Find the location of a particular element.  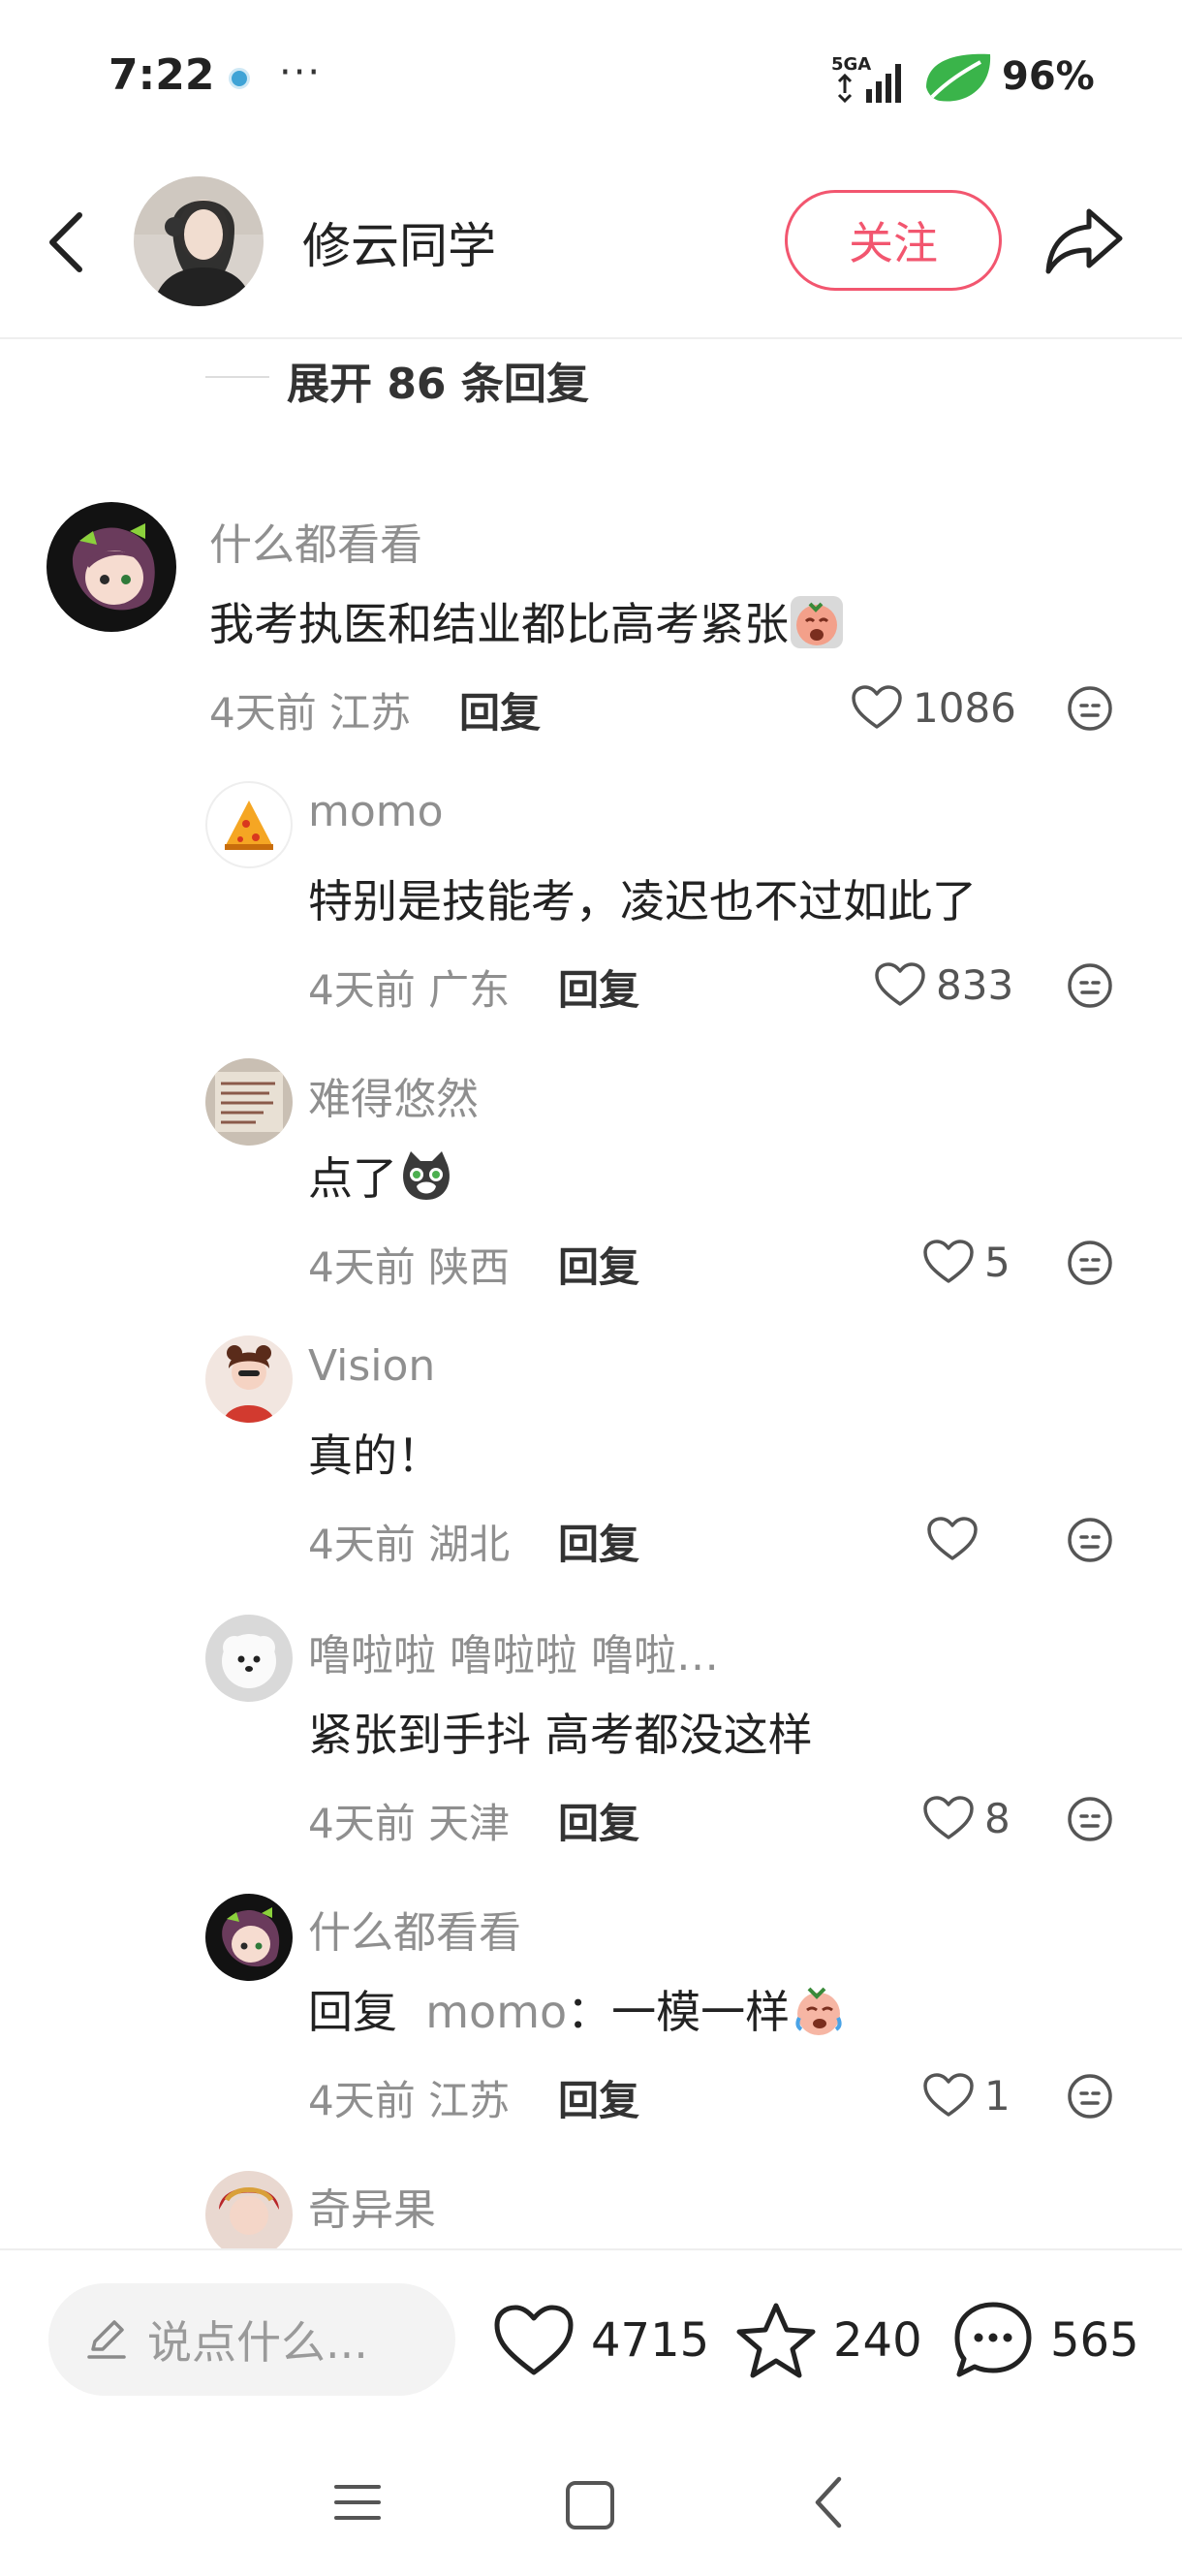

post-favorite-count: 240 is located at coordinates (877, 2340).